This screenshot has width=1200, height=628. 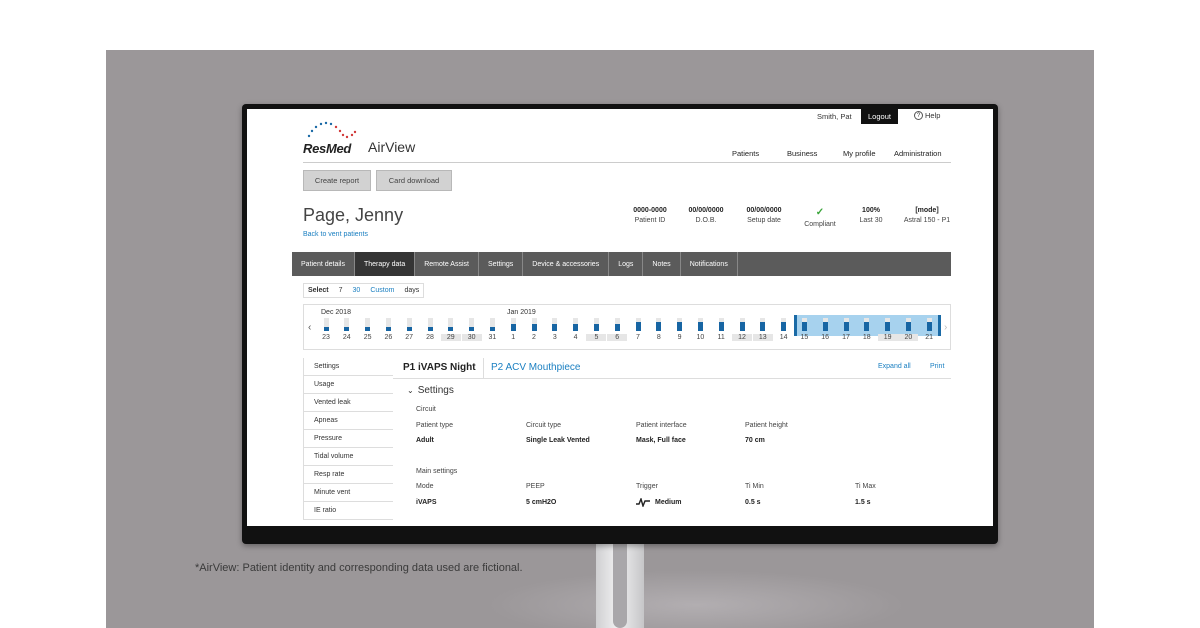 I want to click on sidebar-item-minute-vent: Minute vent, so click(x=348, y=493).